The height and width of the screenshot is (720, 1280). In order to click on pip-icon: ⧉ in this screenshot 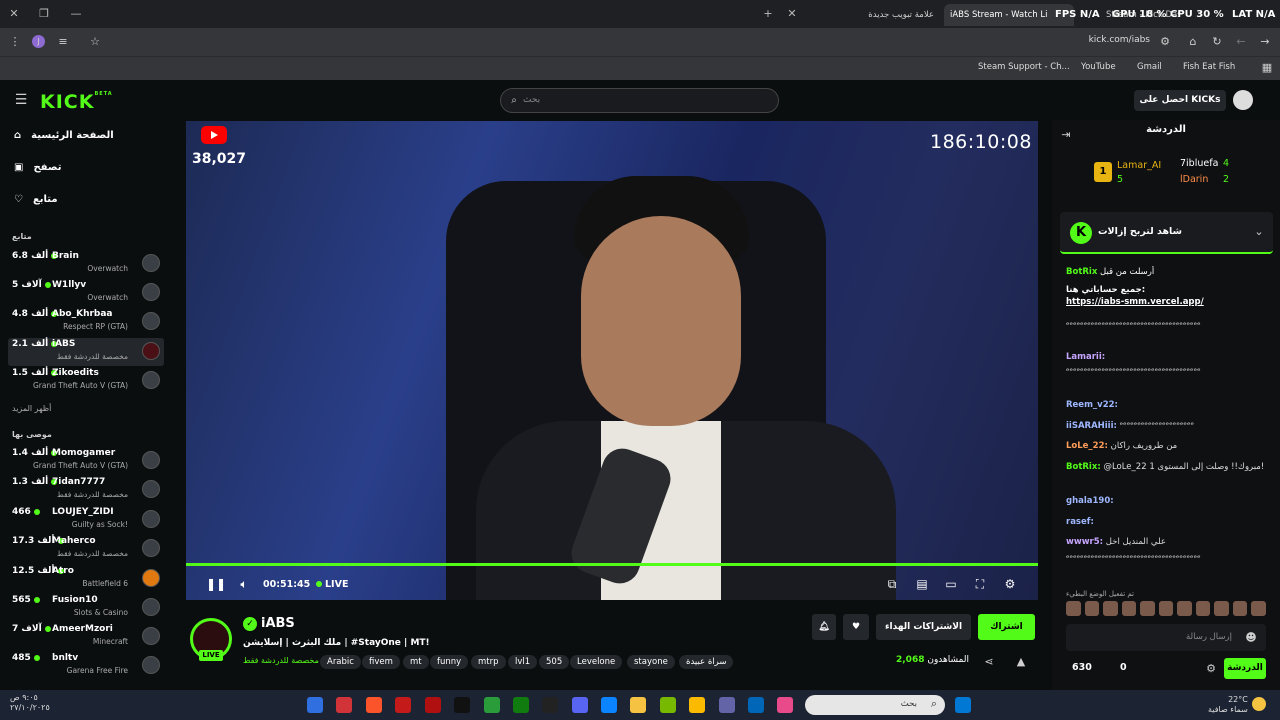, I will do `click(892, 584)`.